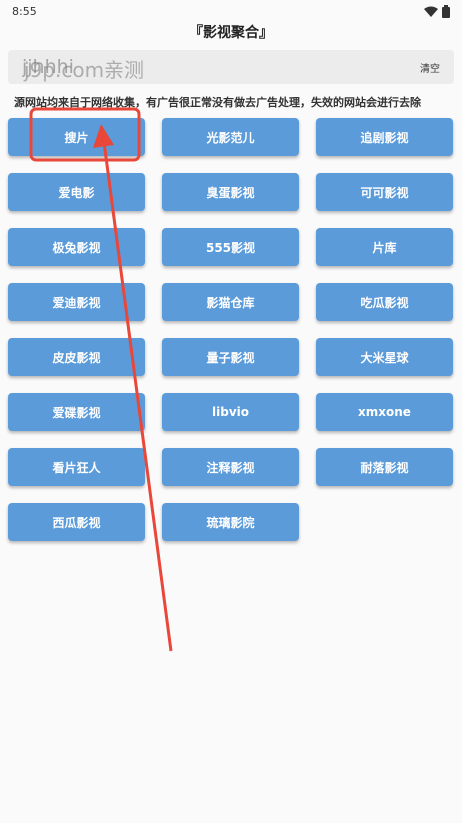  Describe the element at coordinates (230, 302) in the screenshot. I see `site-tile: 影猫仓库` at that location.